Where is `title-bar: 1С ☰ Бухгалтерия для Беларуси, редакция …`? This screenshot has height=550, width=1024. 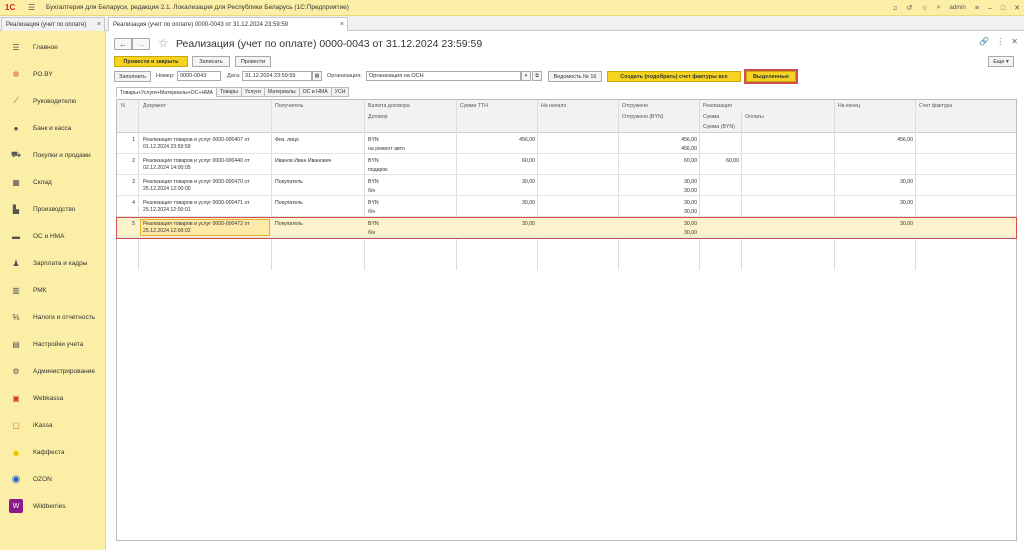 title-bar: 1С ☰ Бухгалтерия для Беларуси, редакция … is located at coordinates (512, 8).